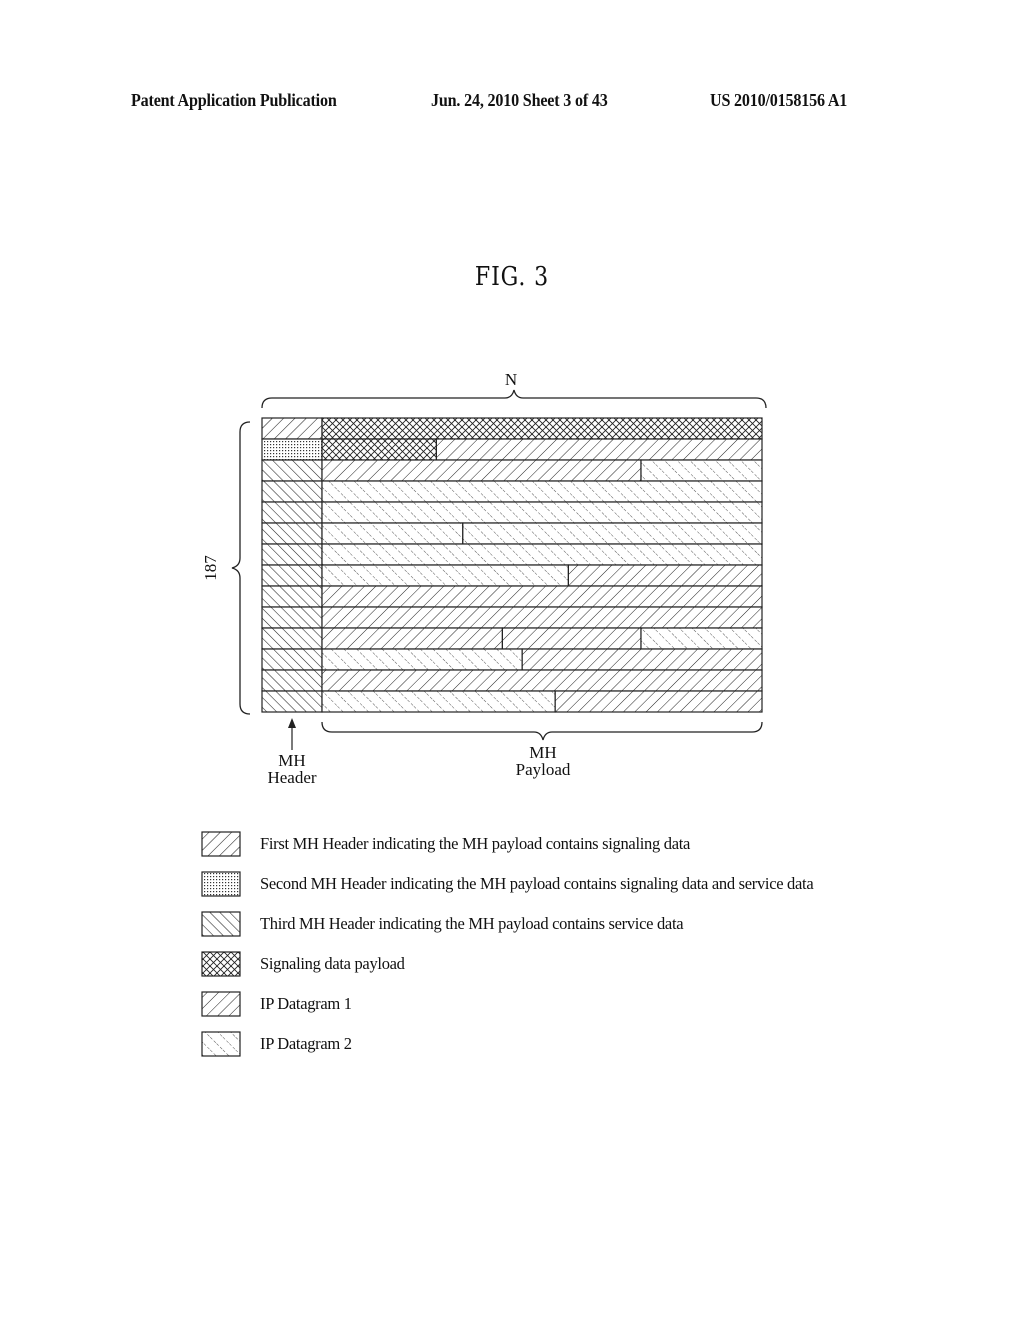 The height and width of the screenshot is (1320, 1024). Describe the element at coordinates (543, 769) in the screenshot. I see `payload-label-line2: Payload` at that location.